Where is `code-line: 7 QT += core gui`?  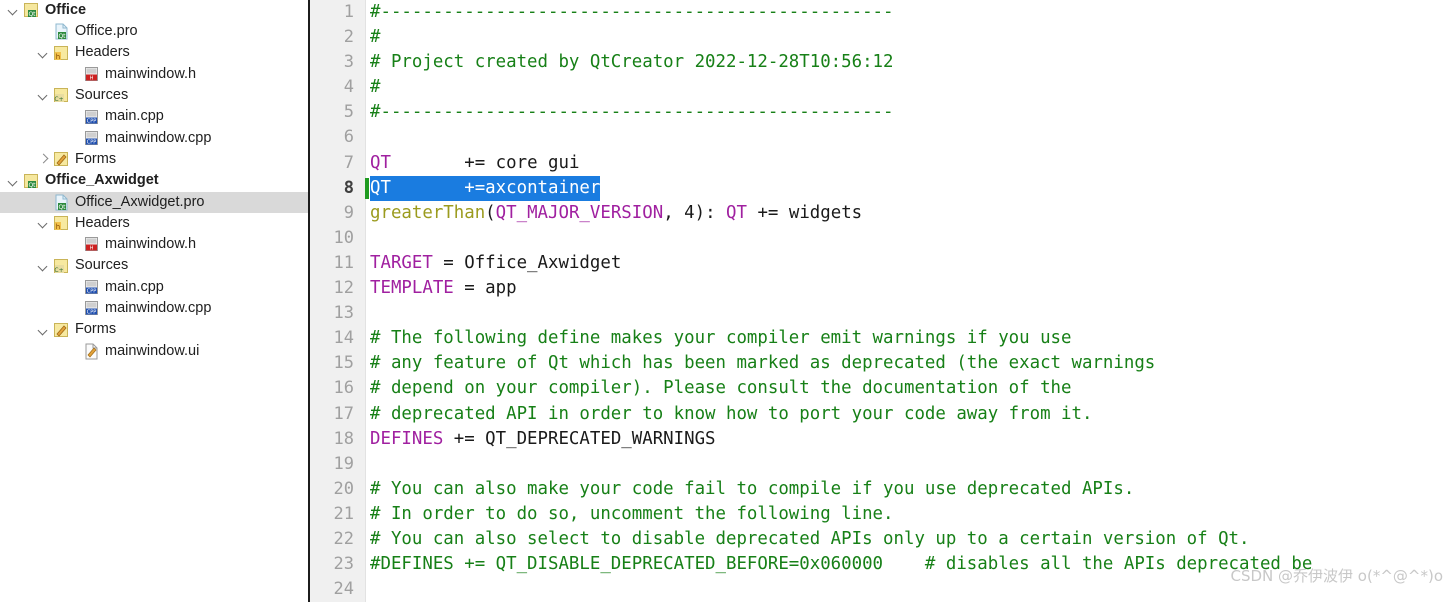 code-line: 7 QT += core gui is located at coordinates (880, 163).